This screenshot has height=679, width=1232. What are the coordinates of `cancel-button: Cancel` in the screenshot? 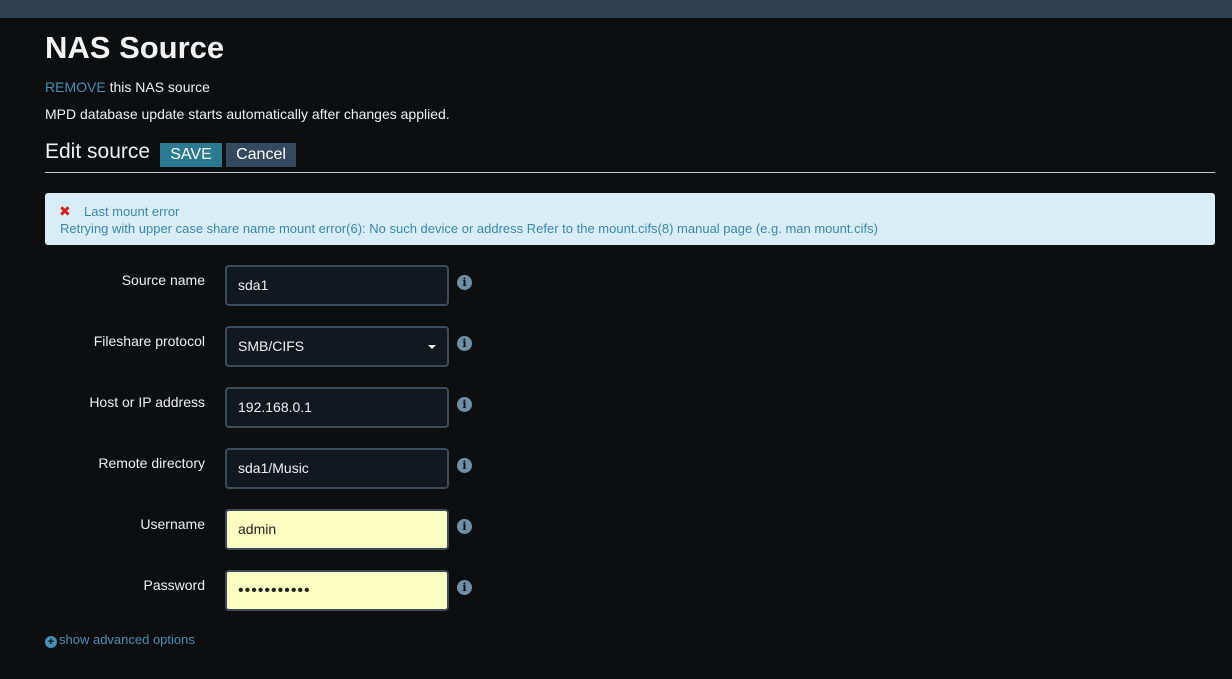 It's located at (261, 155).